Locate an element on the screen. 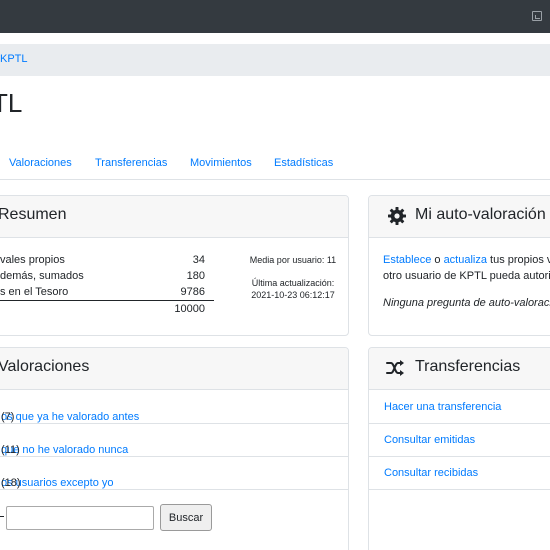 The image size is (550, 550). auto-note: Ninguna pregunta de auto-valoraci is located at coordinates (466, 303).